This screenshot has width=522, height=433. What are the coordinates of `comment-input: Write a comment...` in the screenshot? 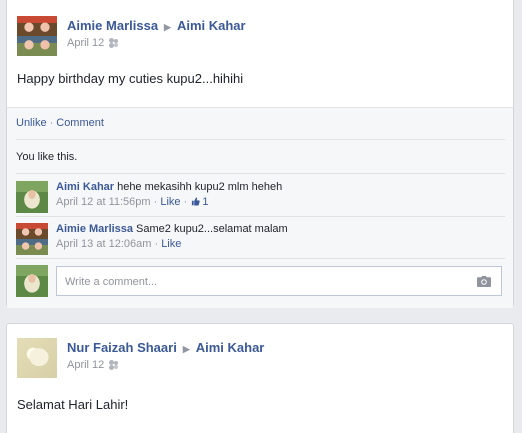 It's located at (279, 281).